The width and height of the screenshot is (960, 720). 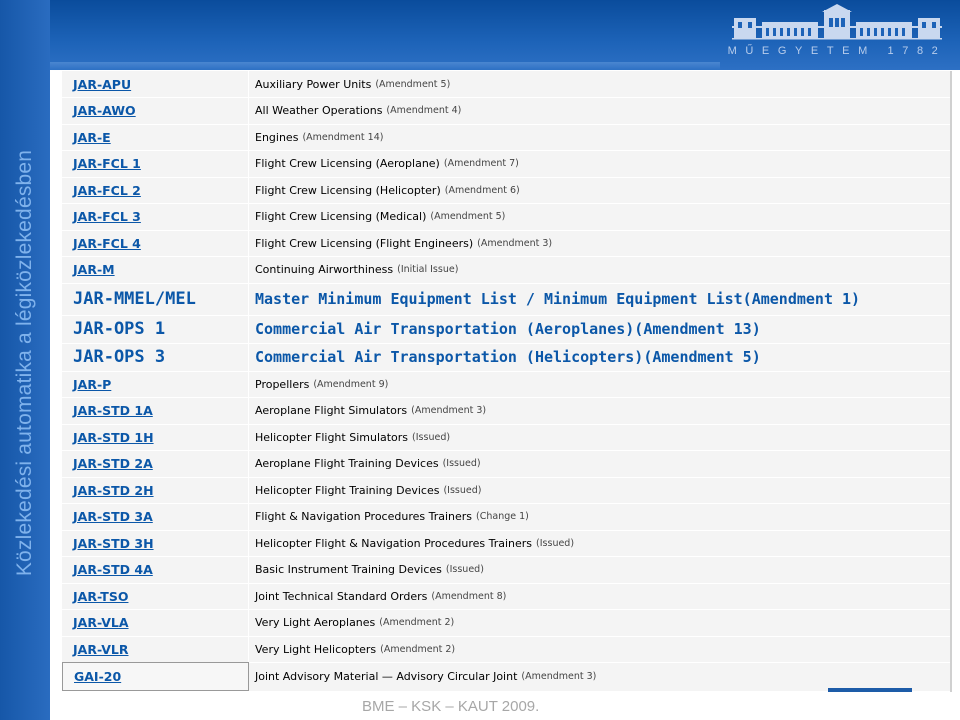 What do you see at coordinates (313, 84) in the screenshot?
I see `standard-title: Auxiliary Power Units` at bounding box center [313, 84].